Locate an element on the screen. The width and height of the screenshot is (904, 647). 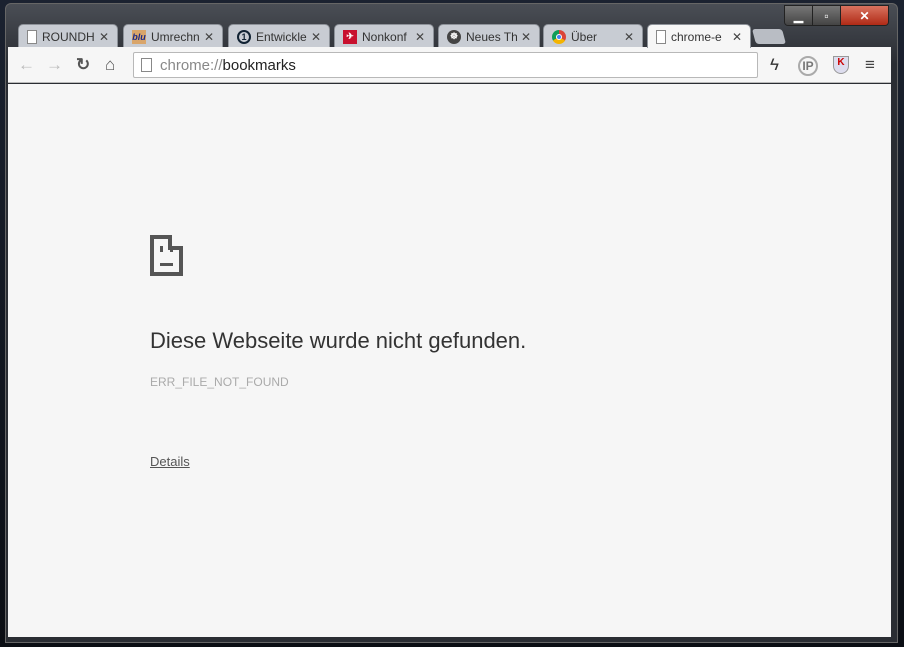
minimize-button: ▁ is located at coordinates (799, 15).